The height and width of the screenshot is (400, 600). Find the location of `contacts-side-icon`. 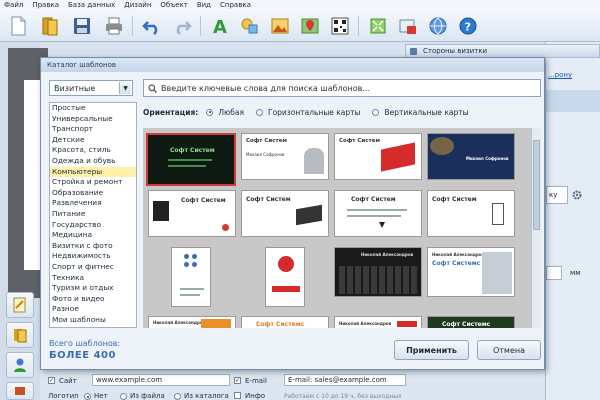

contacts-side-icon is located at coordinates (20, 365).